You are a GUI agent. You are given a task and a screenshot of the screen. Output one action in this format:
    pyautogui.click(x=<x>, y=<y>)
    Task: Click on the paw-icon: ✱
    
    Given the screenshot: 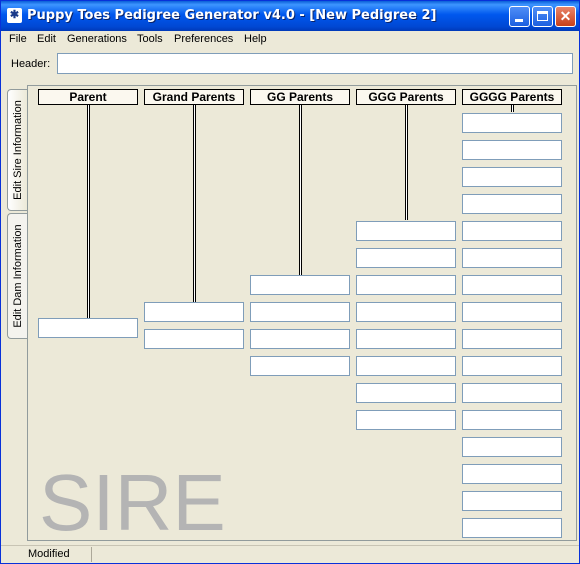 What is the action you would take?
    pyautogui.click(x=14, y=15)
    